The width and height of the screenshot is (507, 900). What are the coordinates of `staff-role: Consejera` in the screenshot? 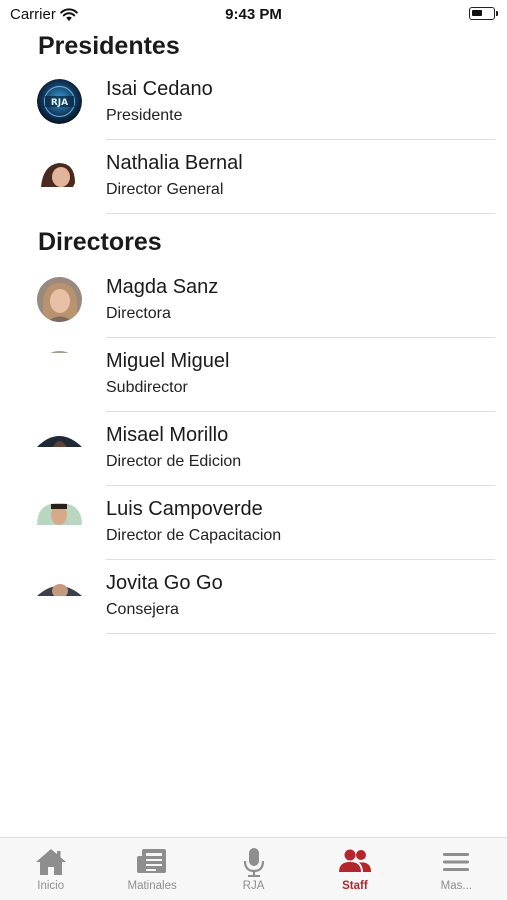 It's located at (142, 609).